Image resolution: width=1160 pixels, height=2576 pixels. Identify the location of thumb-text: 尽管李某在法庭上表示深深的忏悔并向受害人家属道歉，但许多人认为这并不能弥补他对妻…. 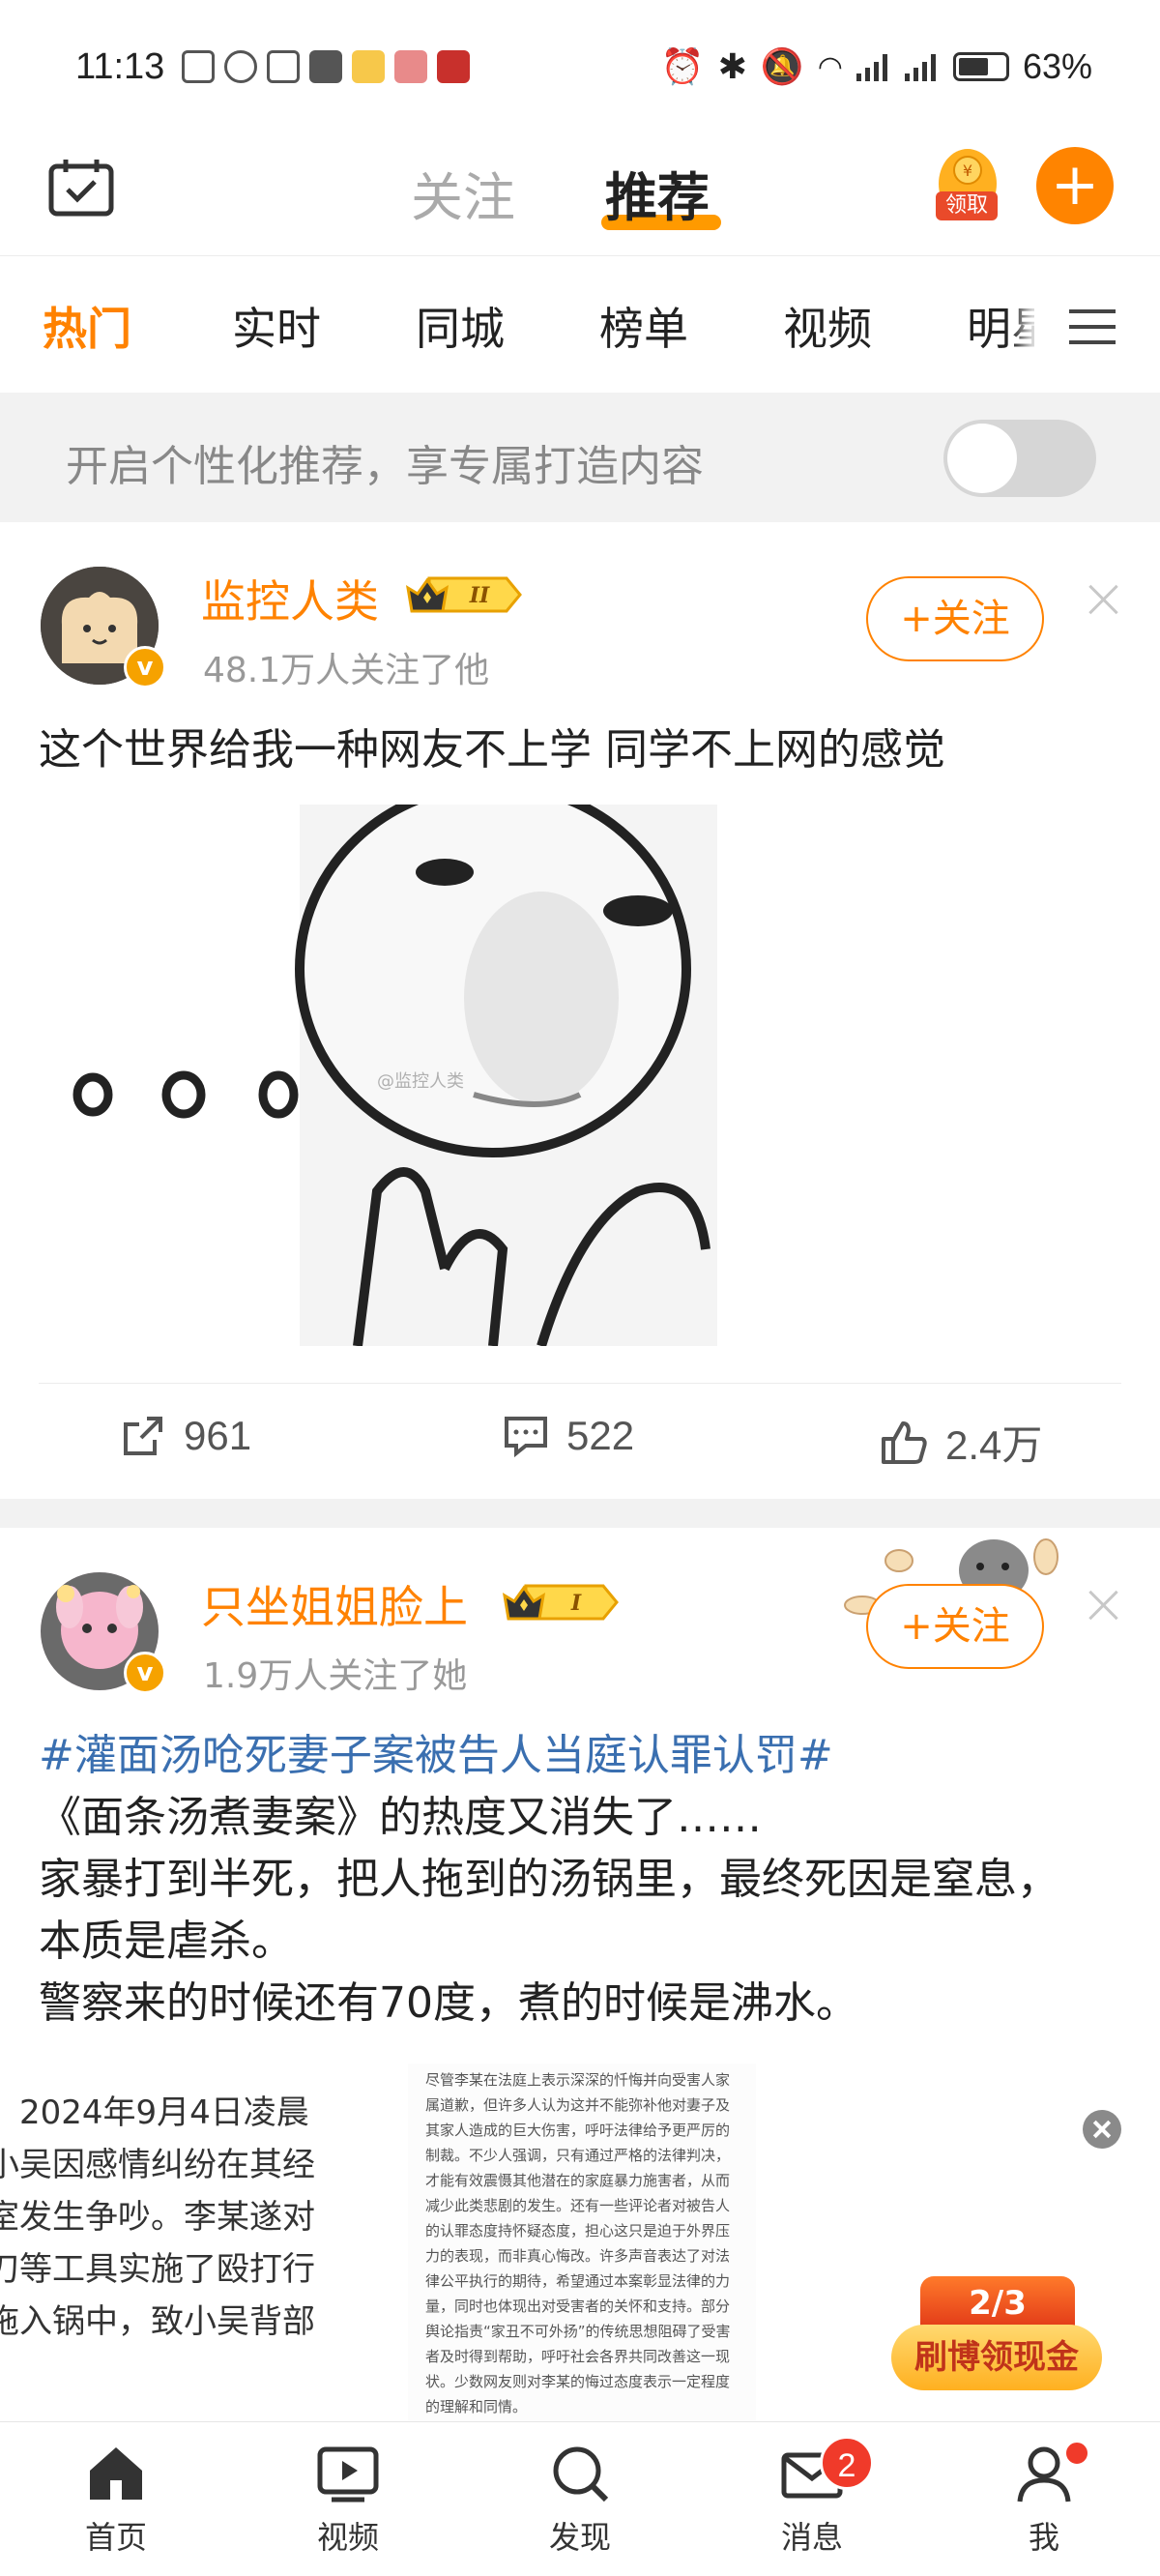
(578, 2243).